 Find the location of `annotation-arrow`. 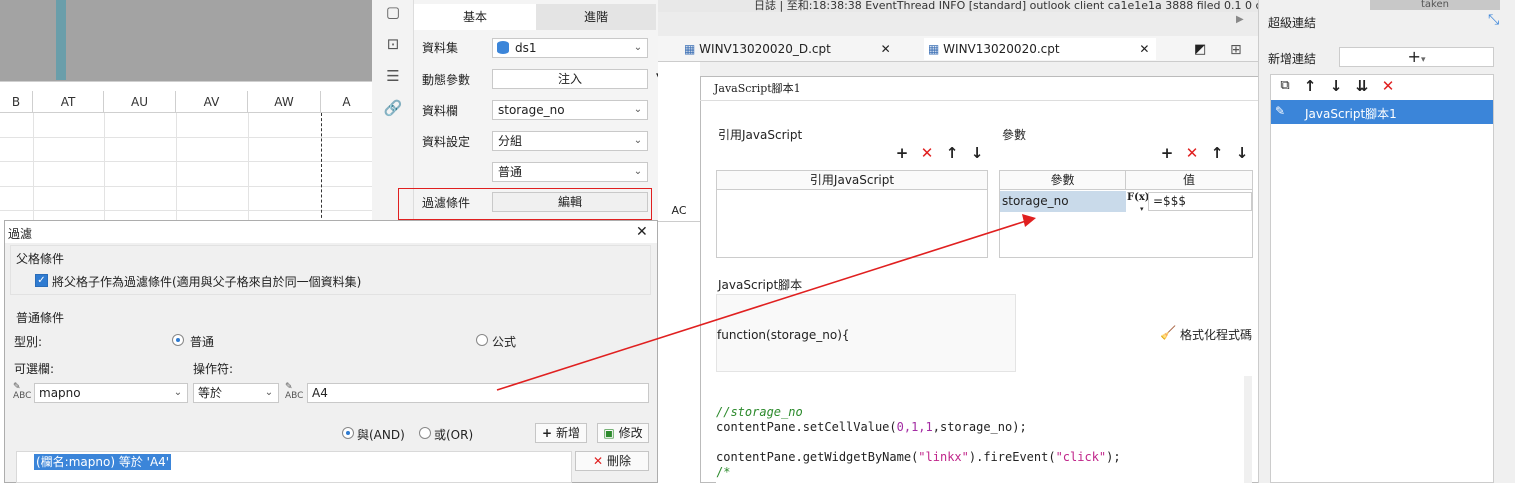

annotation-arrow is located at coordinates (766, 302).